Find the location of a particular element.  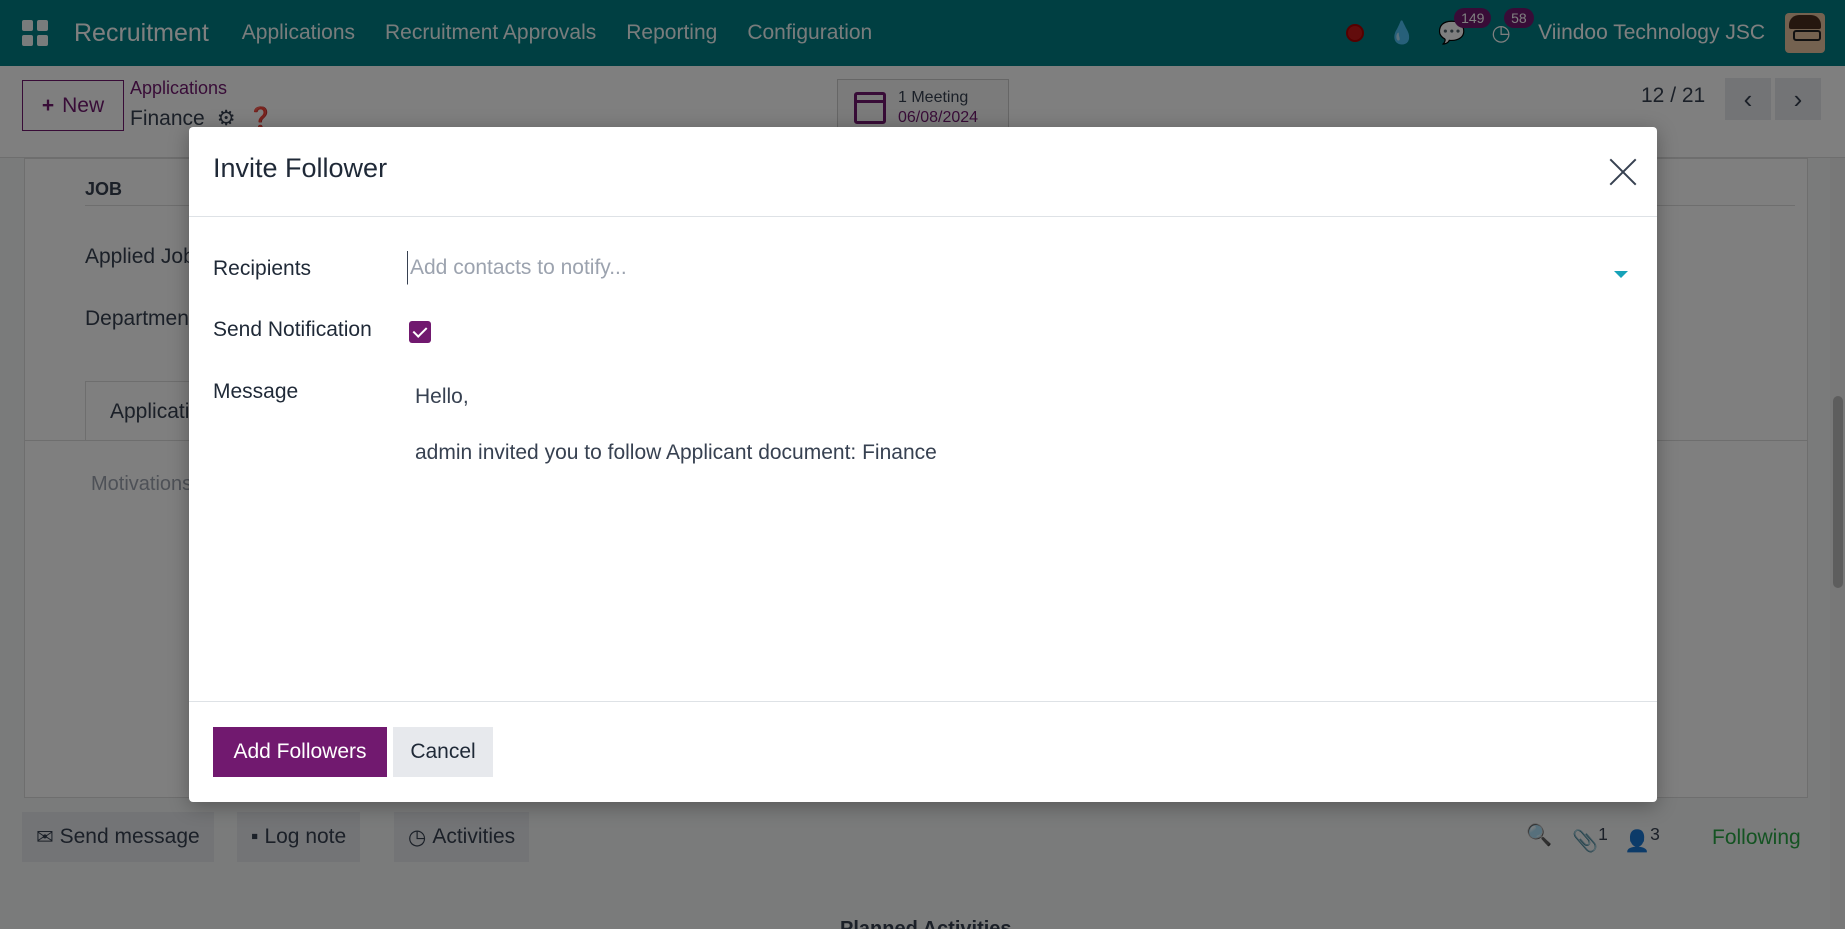

message-label: Message is located at coordinates (256, 391).